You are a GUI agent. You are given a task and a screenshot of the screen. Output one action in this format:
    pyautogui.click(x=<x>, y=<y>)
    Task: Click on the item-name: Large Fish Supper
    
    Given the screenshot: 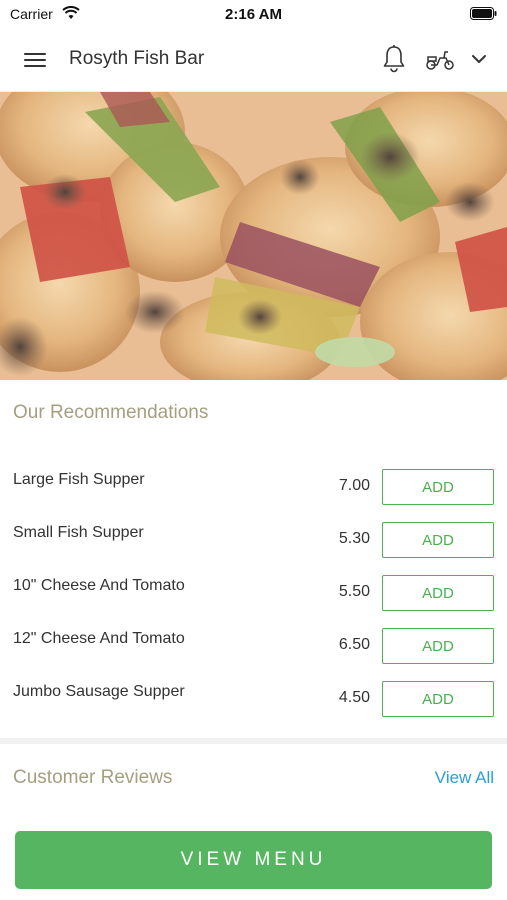 What is the action you would take?
    pyautogui.click(x=79, y=479)
    